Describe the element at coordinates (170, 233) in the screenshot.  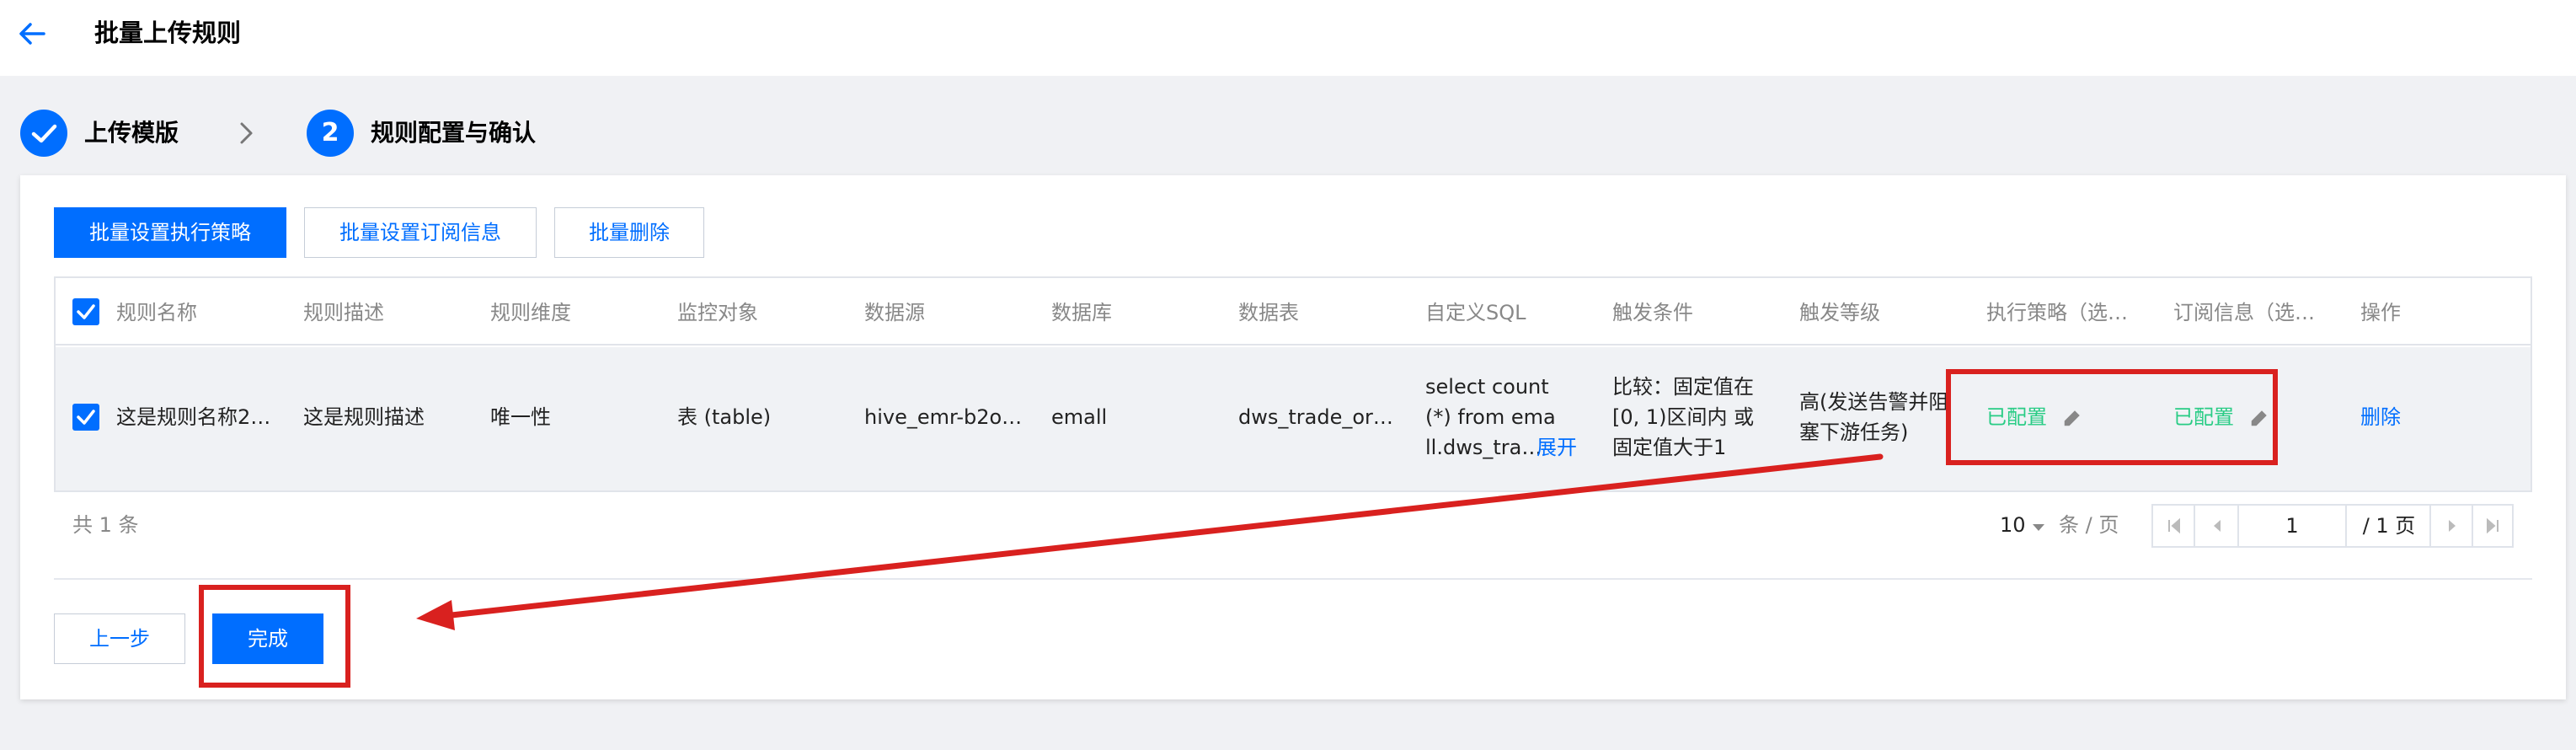
I see `batch-strategy-button: 批量设置执行策略` at that location.